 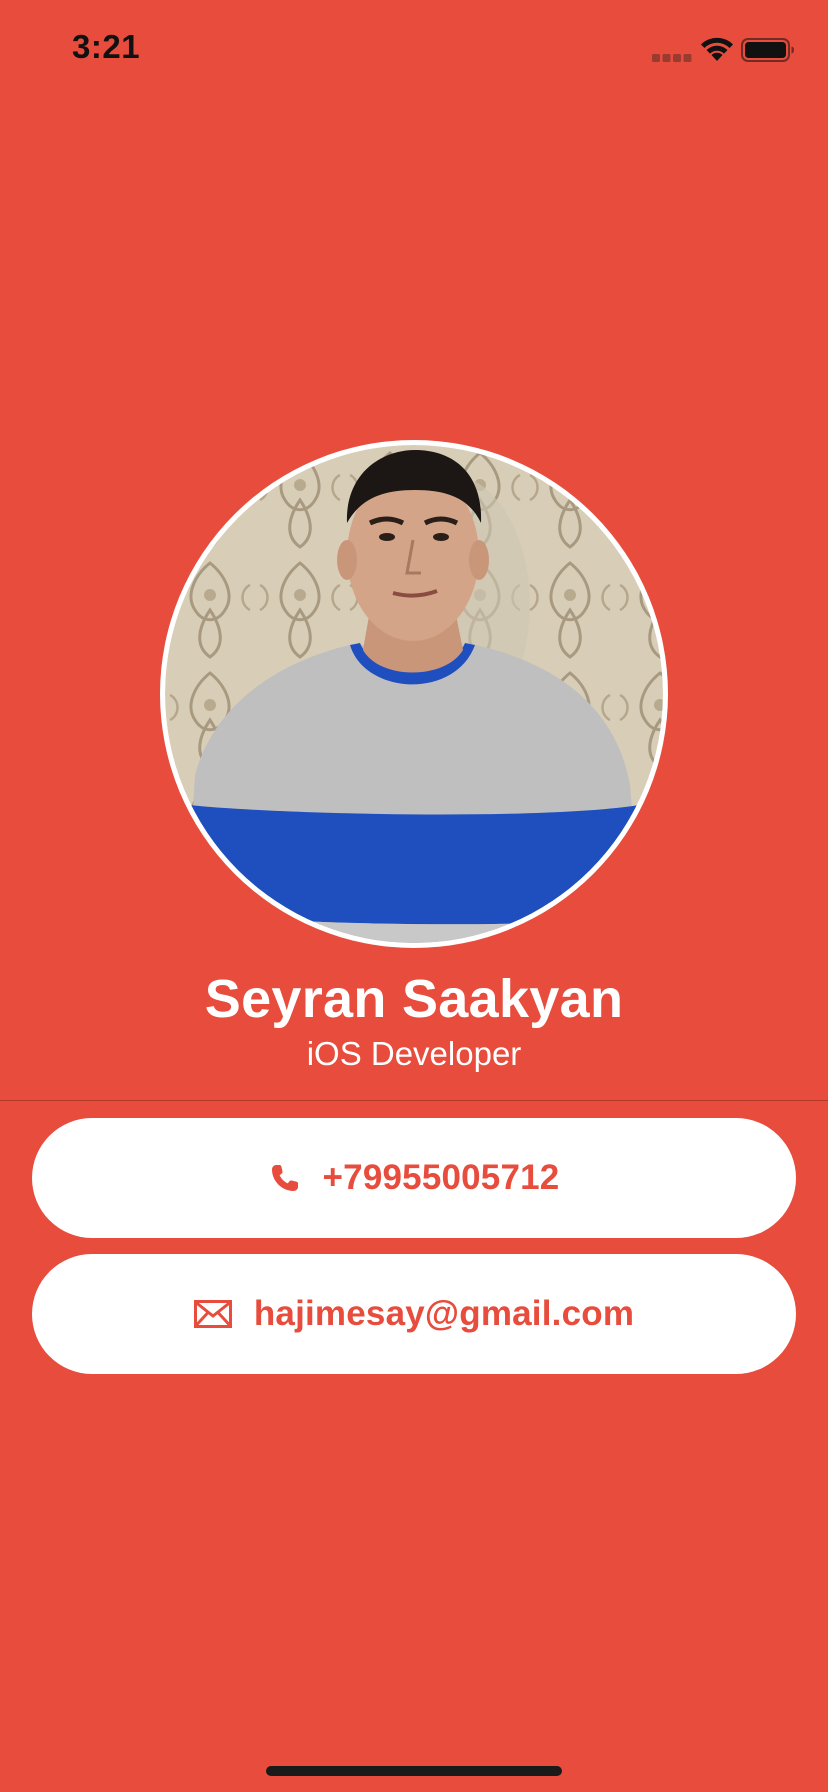 What do you see at coordinates (444, 1313) in the screenshot?
I see `email-address: hajimesay@gmail.com` at bounding box center [444, 1313].